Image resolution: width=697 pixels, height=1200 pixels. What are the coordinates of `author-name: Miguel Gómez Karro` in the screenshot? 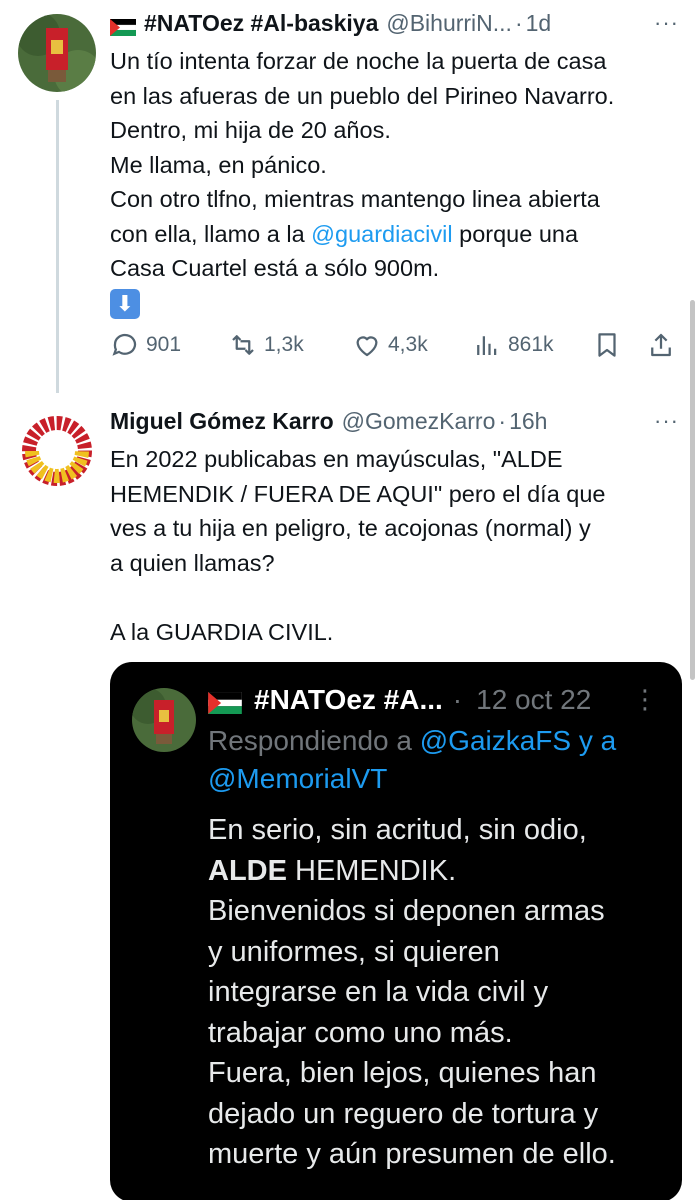 It's located at (222, 421).